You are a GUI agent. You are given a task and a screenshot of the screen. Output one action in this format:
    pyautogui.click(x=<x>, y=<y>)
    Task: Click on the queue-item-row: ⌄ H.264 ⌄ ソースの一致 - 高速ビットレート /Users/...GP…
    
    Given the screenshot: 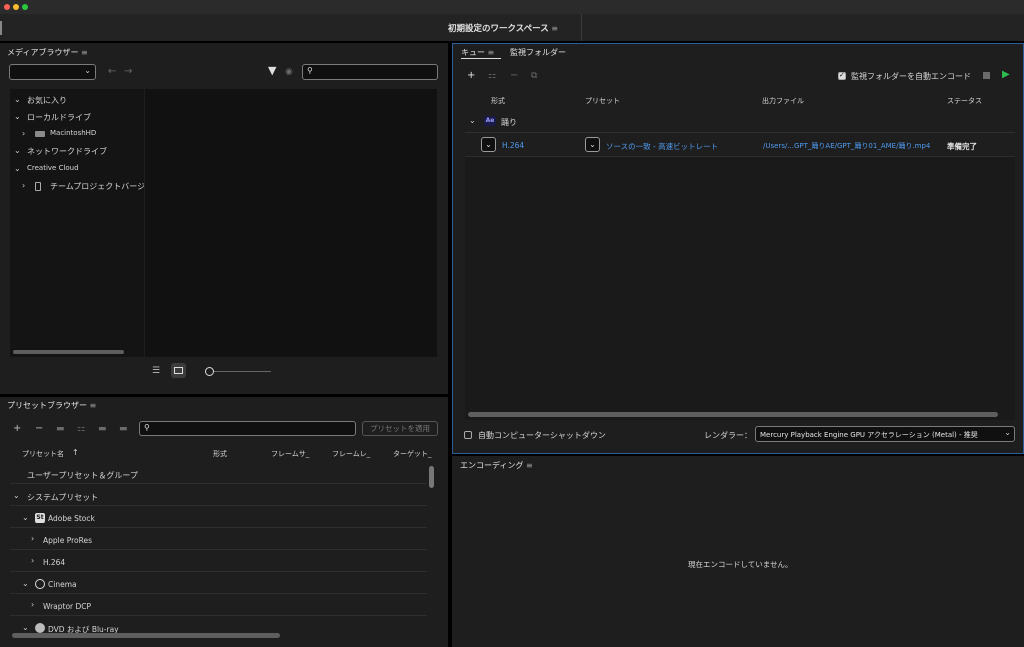 What is the action you would take?
    pyautogui.click(x=740, y=145)
    